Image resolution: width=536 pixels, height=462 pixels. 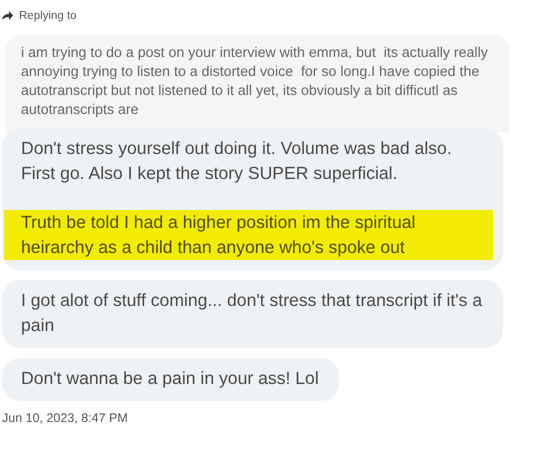 I want to click on message-text: I got alot of stuff coming... don't stress that transcript if it's a pain, so click(x=252, y=313).